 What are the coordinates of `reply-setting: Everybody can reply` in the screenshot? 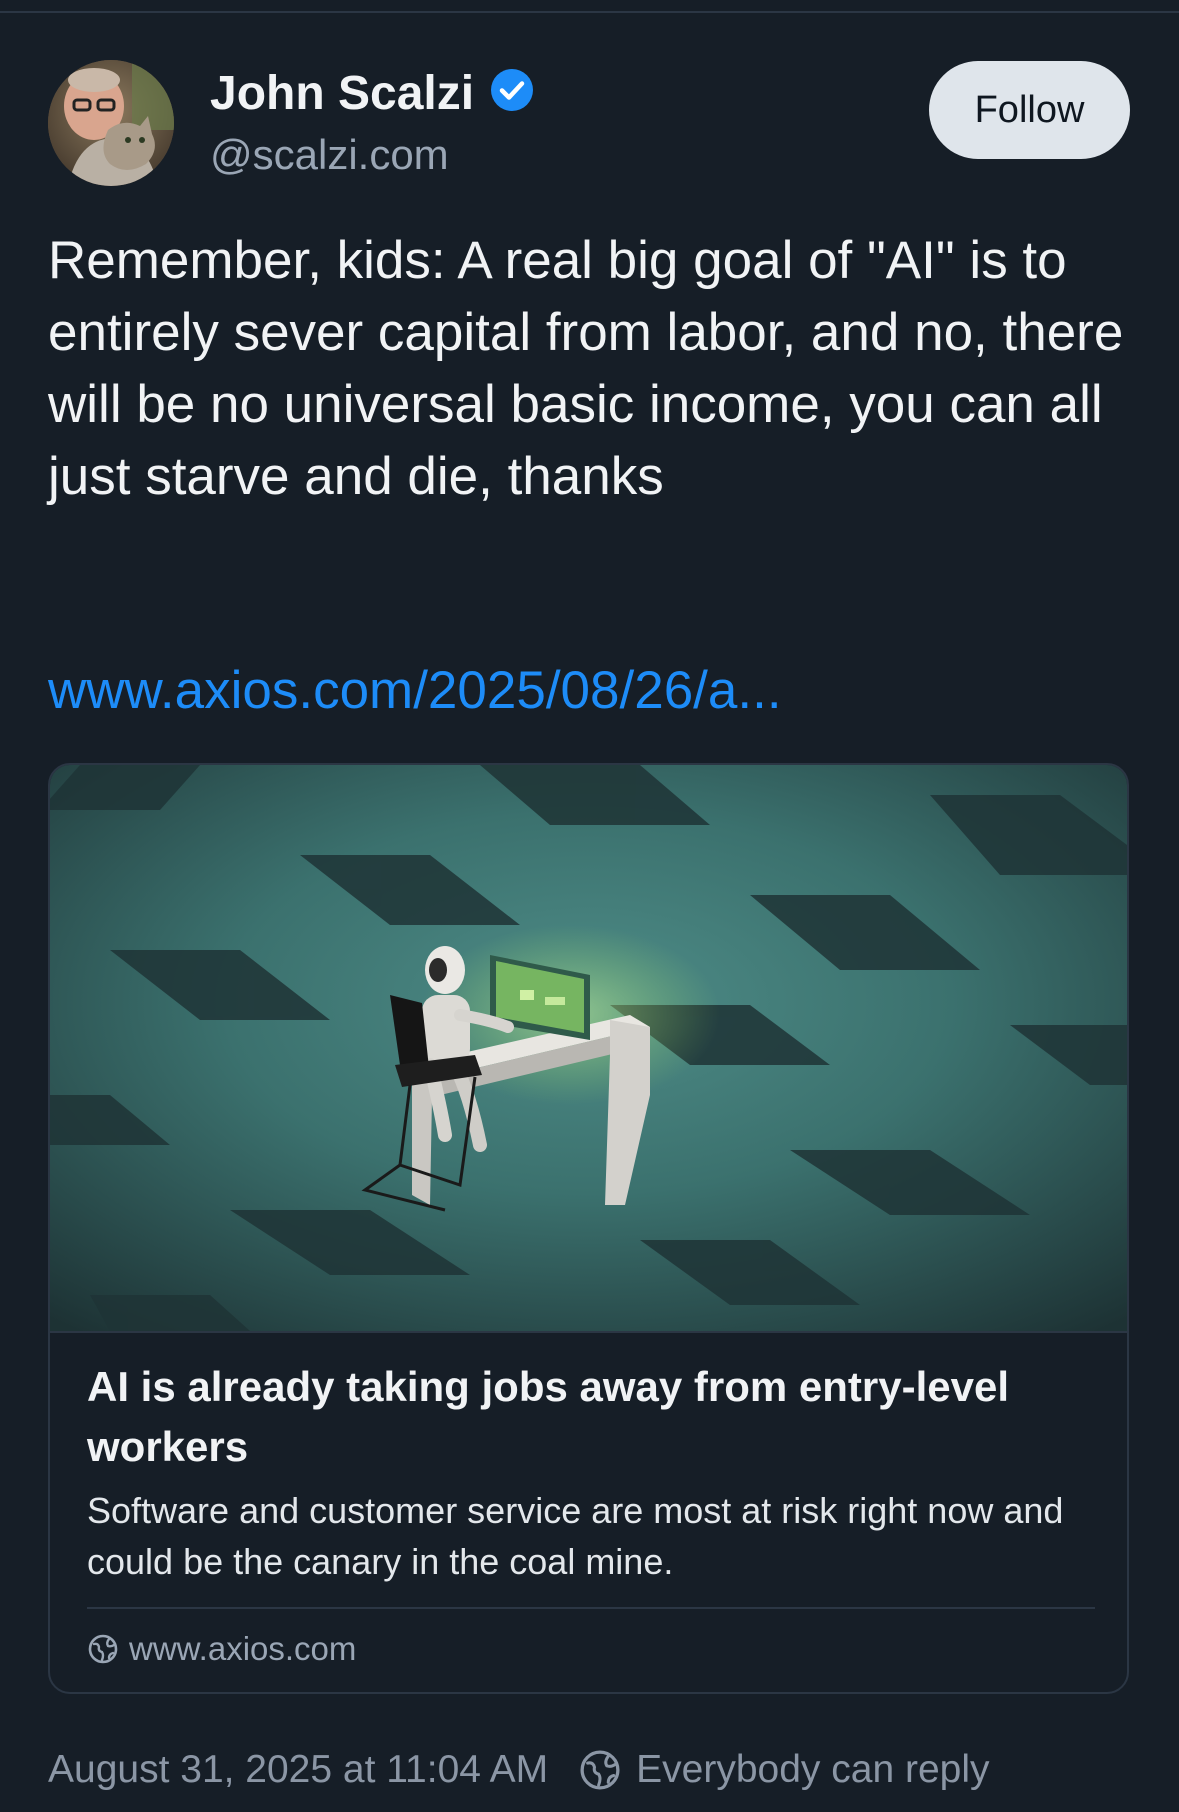 It's located at (812, 1770).